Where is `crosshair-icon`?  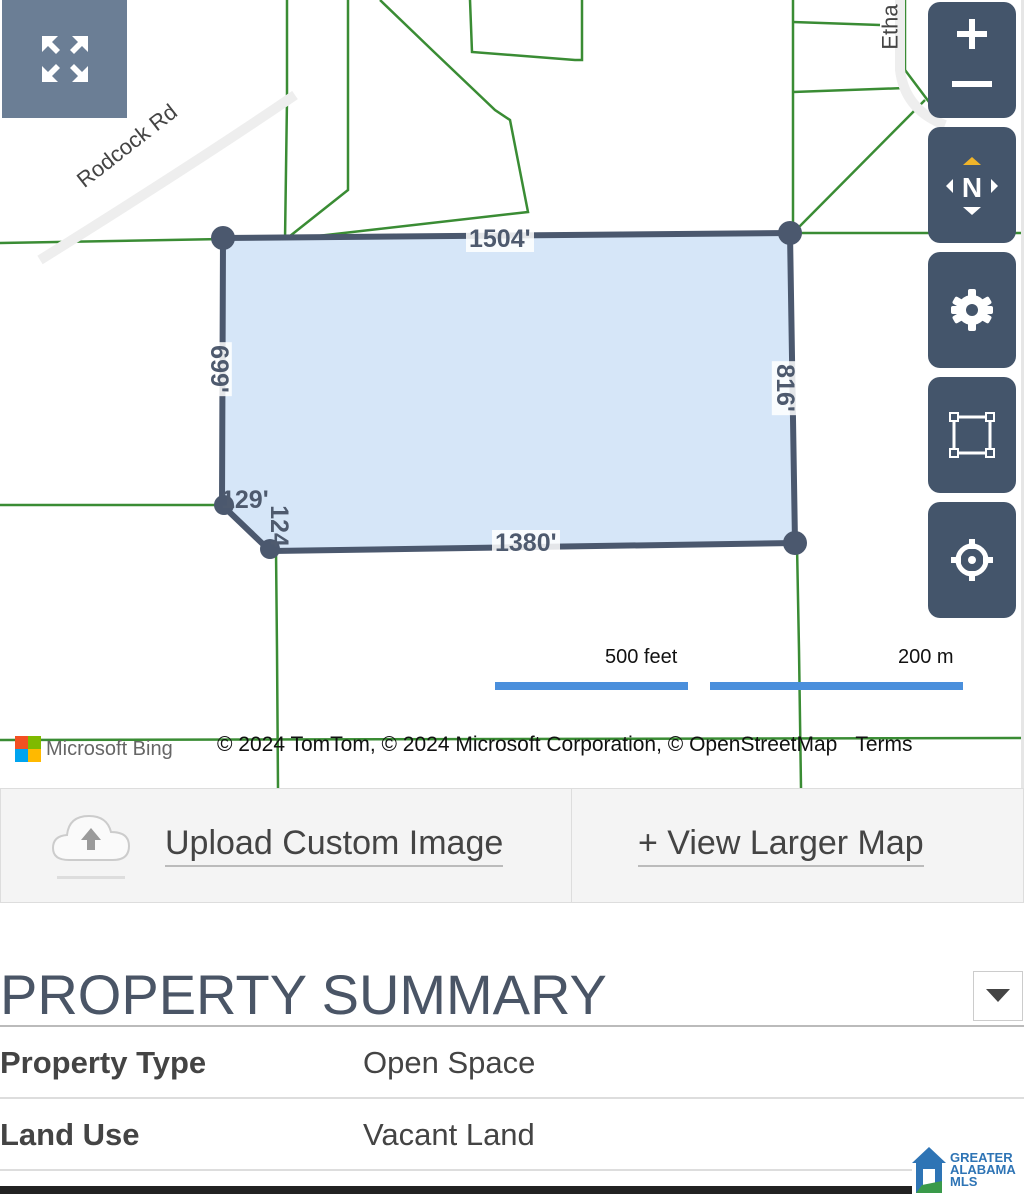 crosshair-icon is located at coordinates (972, 560).